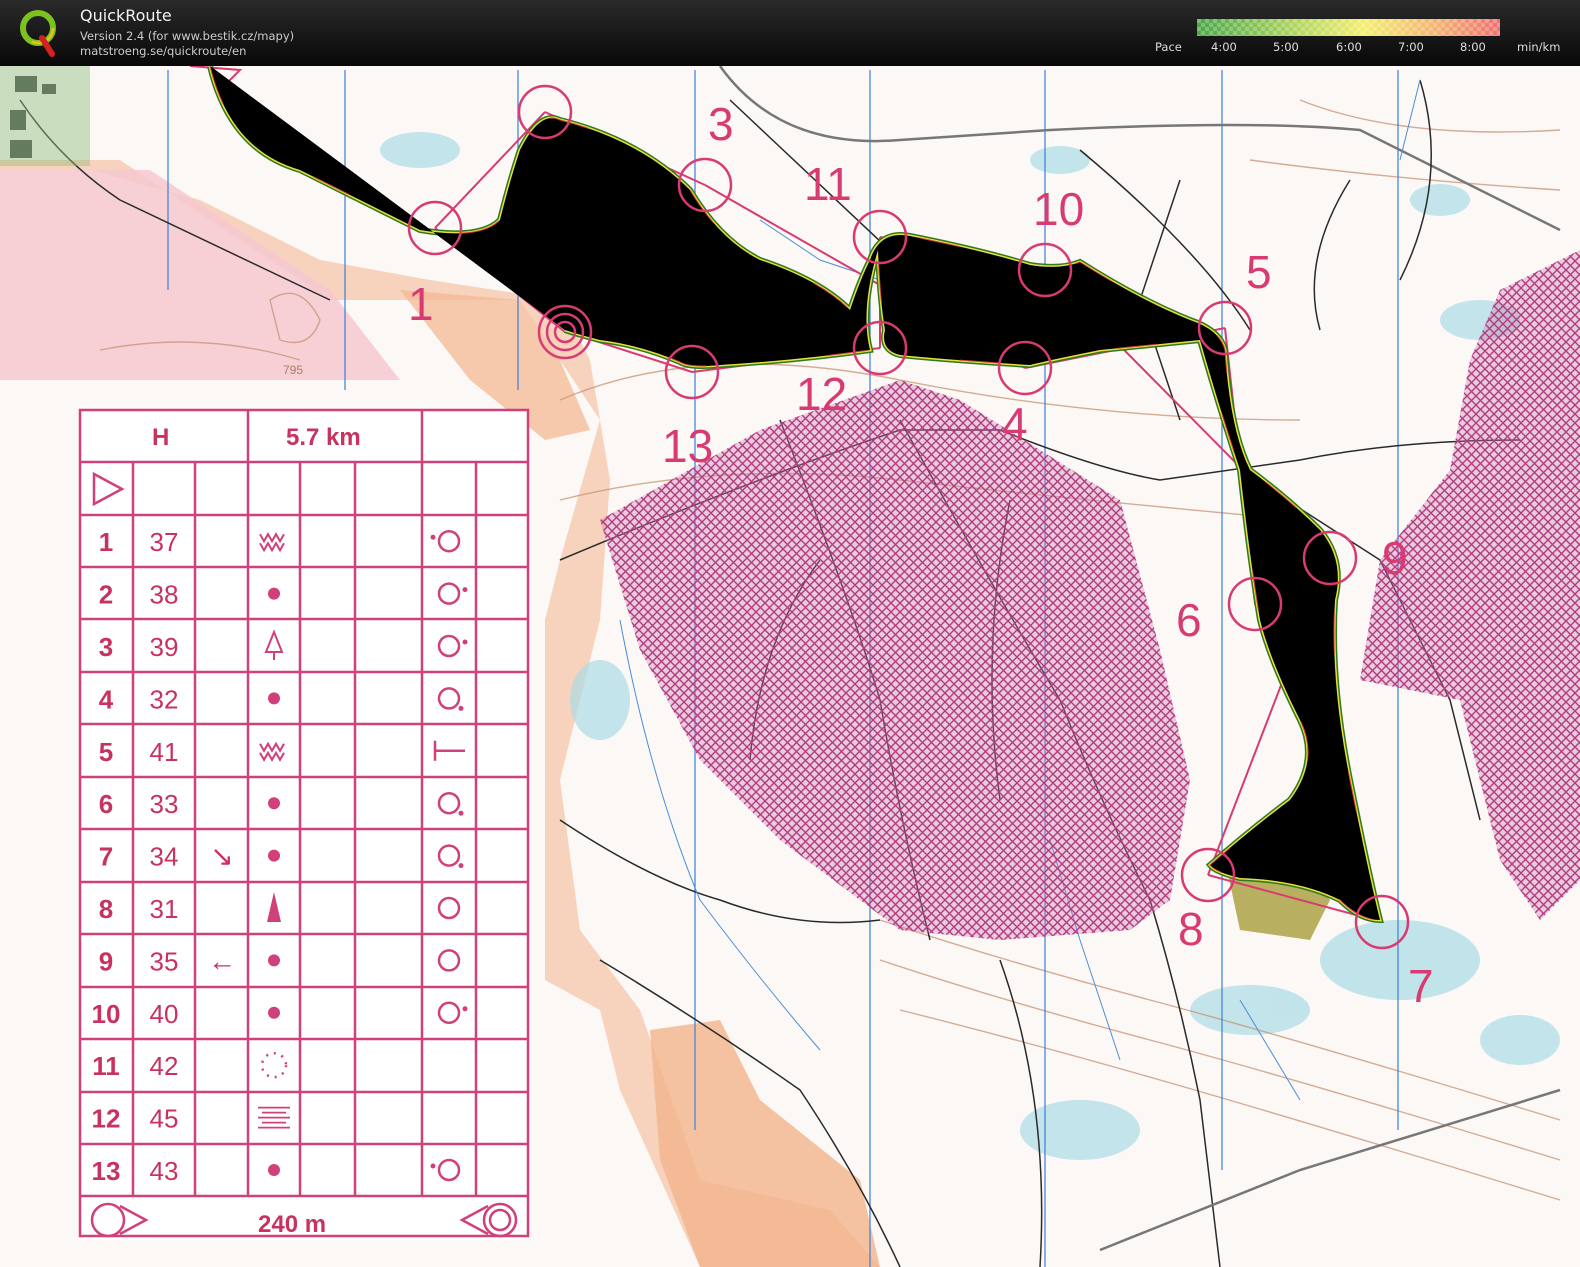 Image resolution: width=1580 pixels, height=1267 pixels. Describe the element at coordinates (106, 1014) in the screenshot. I see `card-row-number: 10` at that location.